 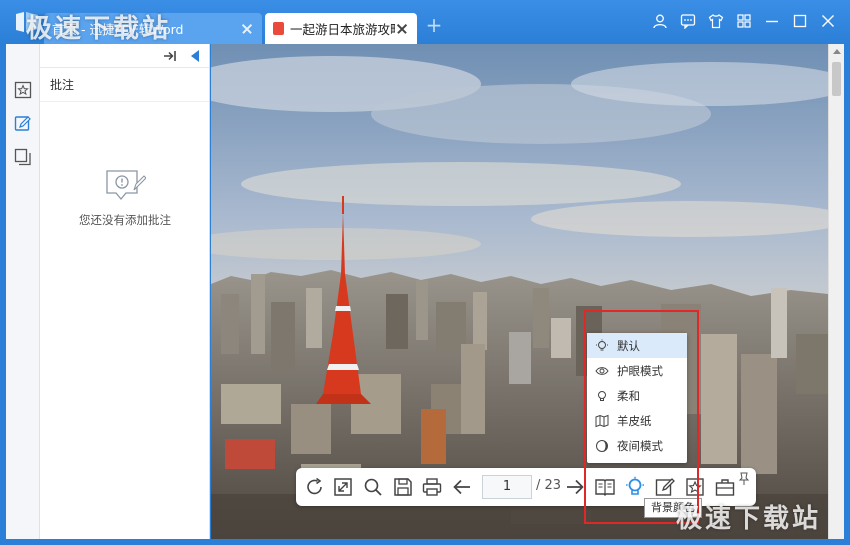 What do you see at coordinates (716, 21) in the screenshot?
I see `shirt-icon` at bounding box center [716, 21].